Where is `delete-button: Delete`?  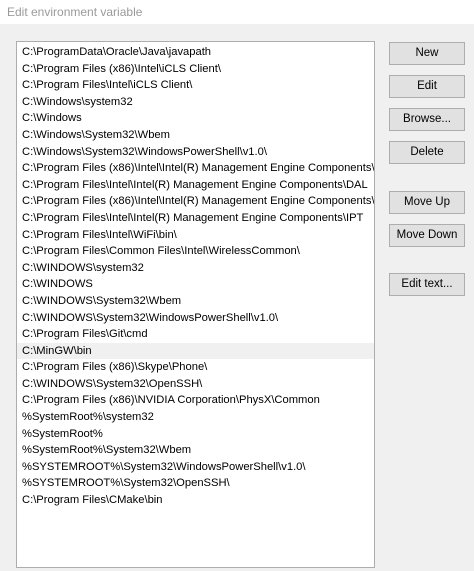 delete-button: Delete is located at coordinates (427, 152).